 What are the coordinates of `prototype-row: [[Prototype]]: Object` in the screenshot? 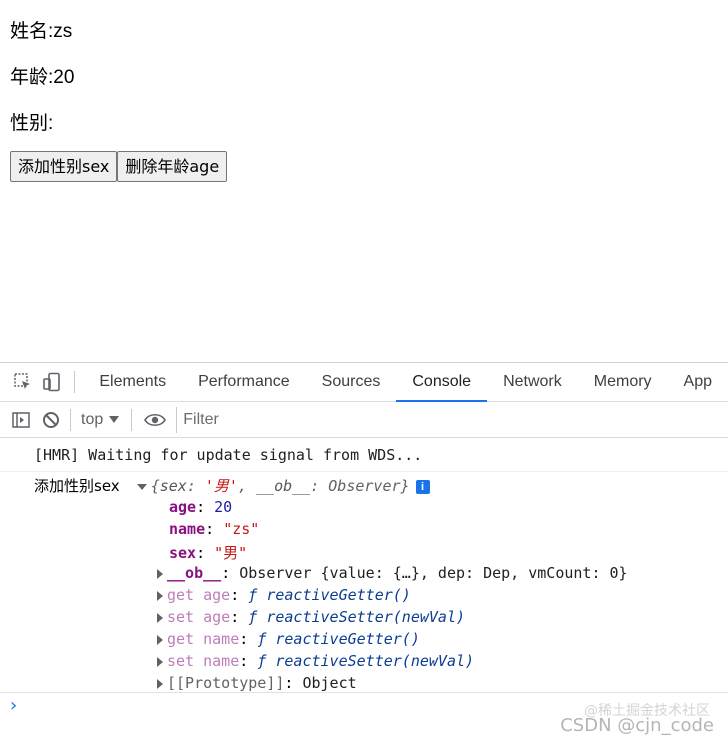 It's located at (257, 683).